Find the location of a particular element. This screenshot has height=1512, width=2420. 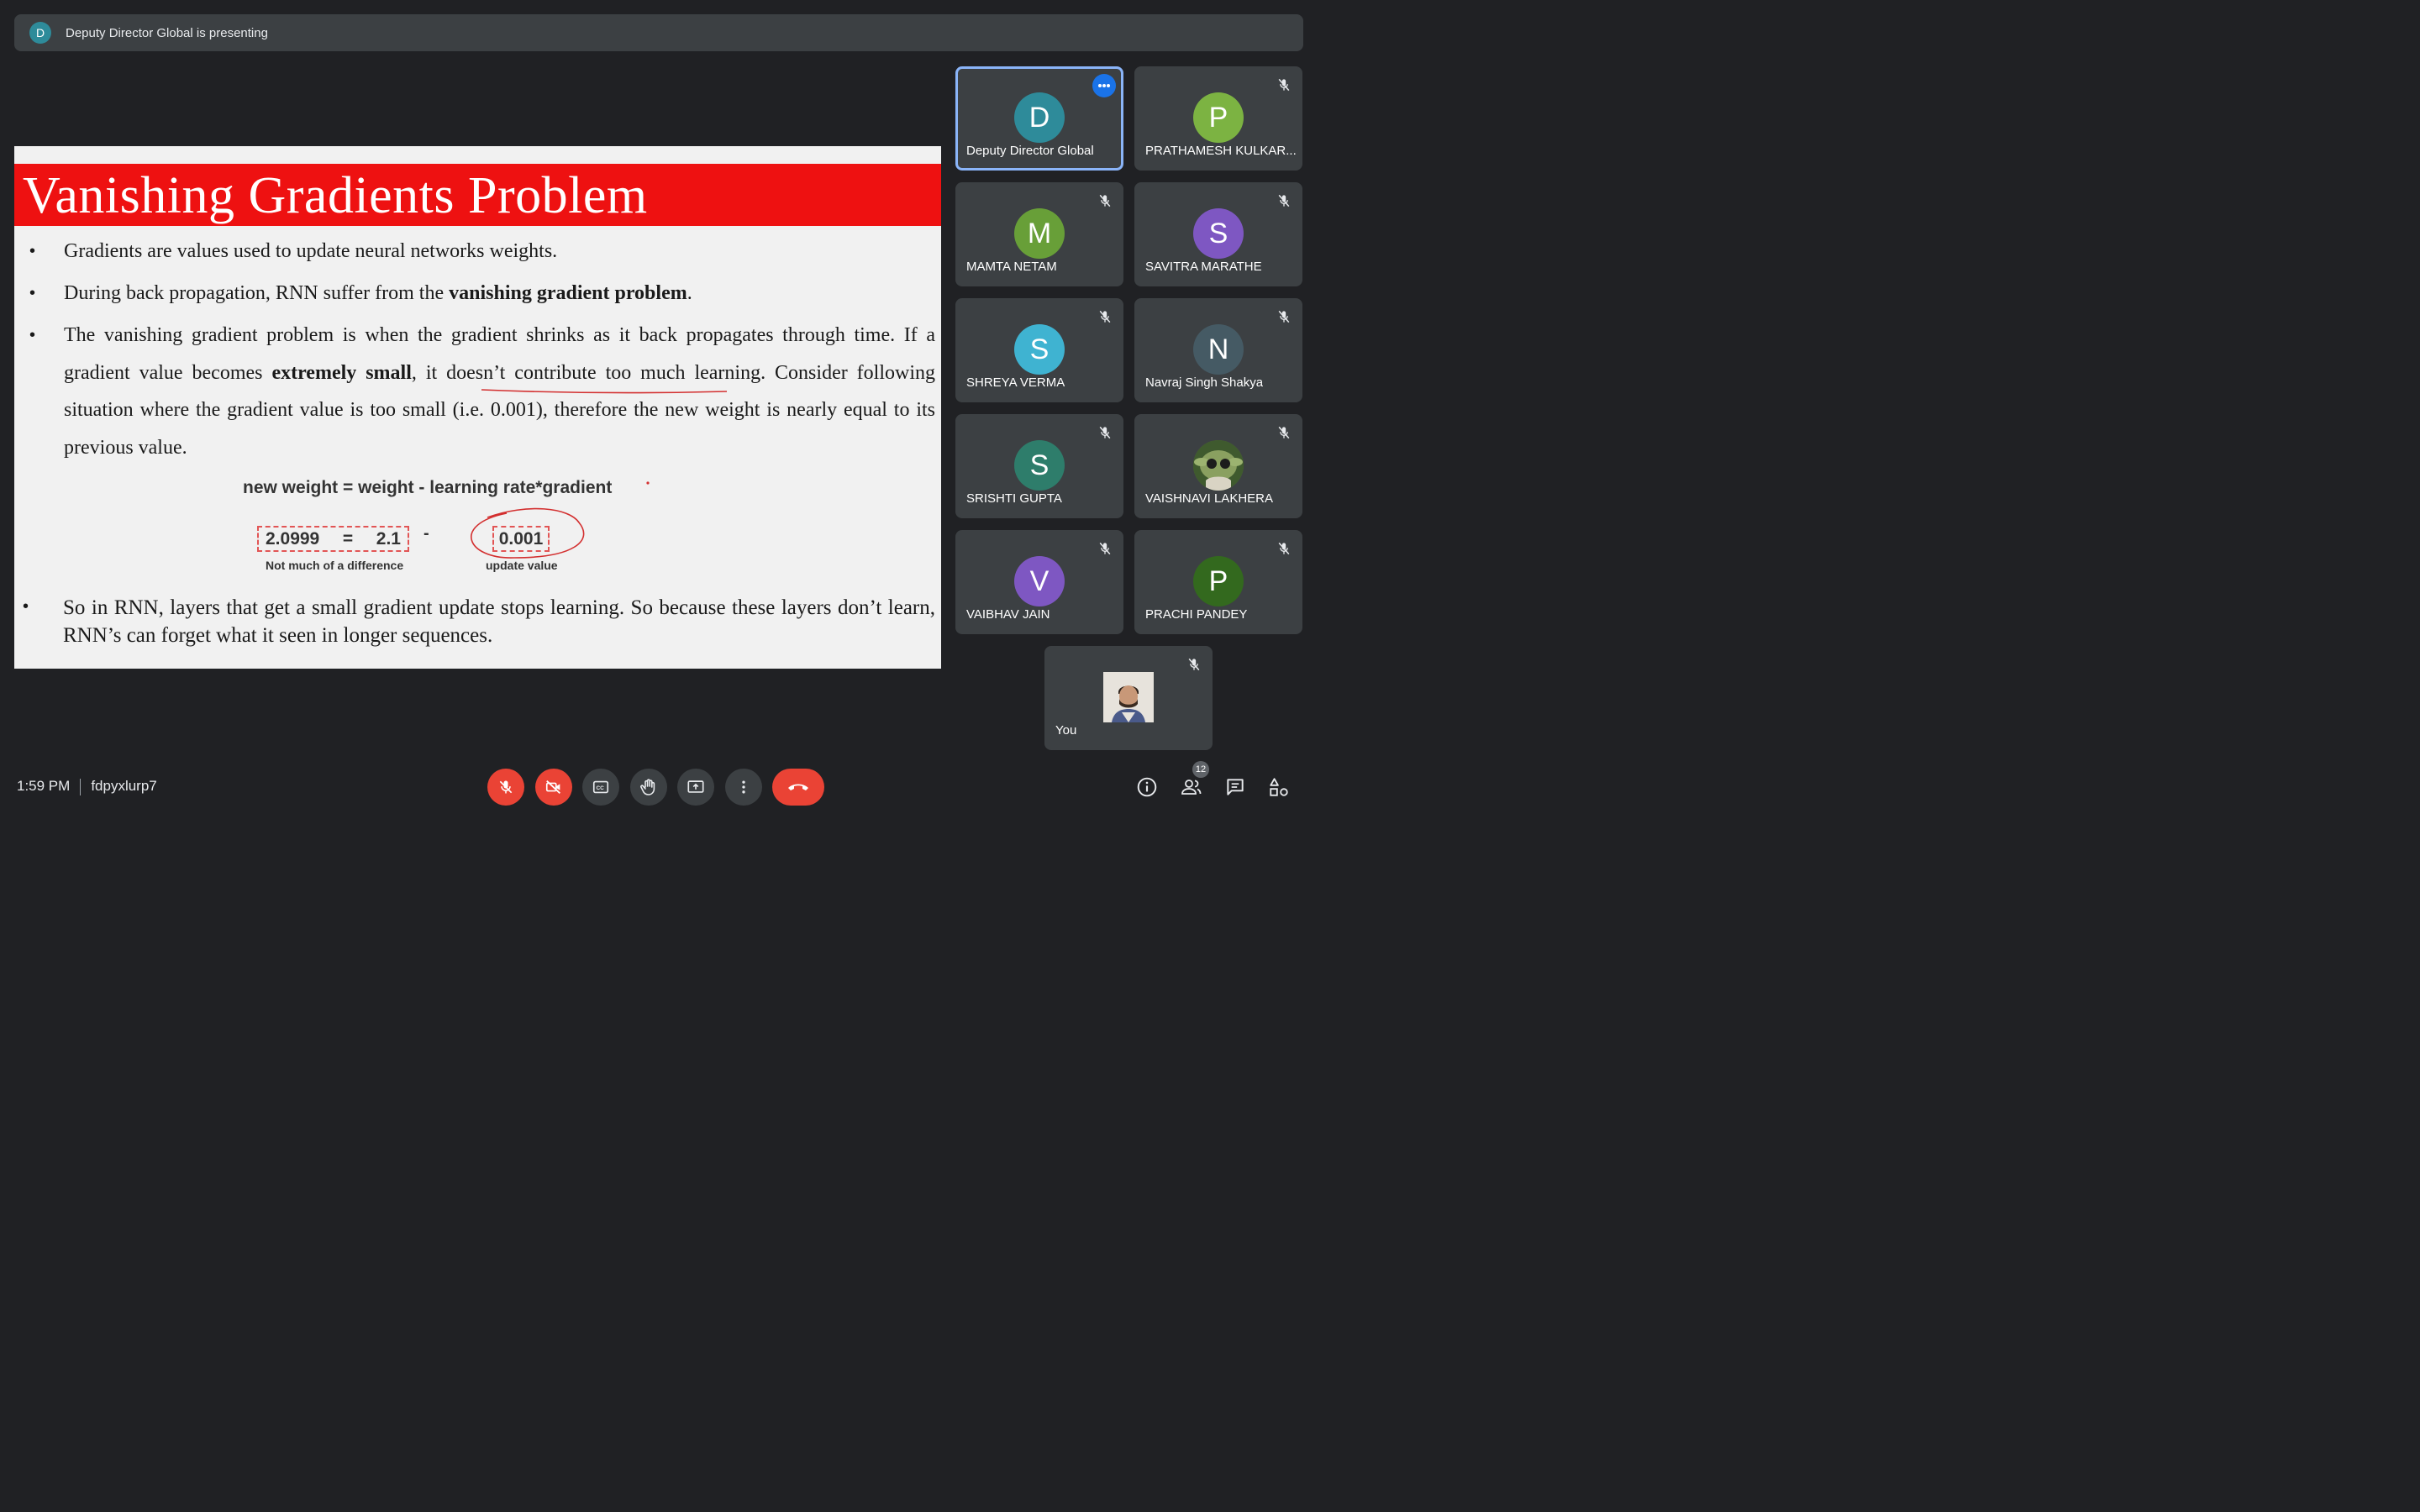

raise-hand-button is located at coordinates (648, 787).